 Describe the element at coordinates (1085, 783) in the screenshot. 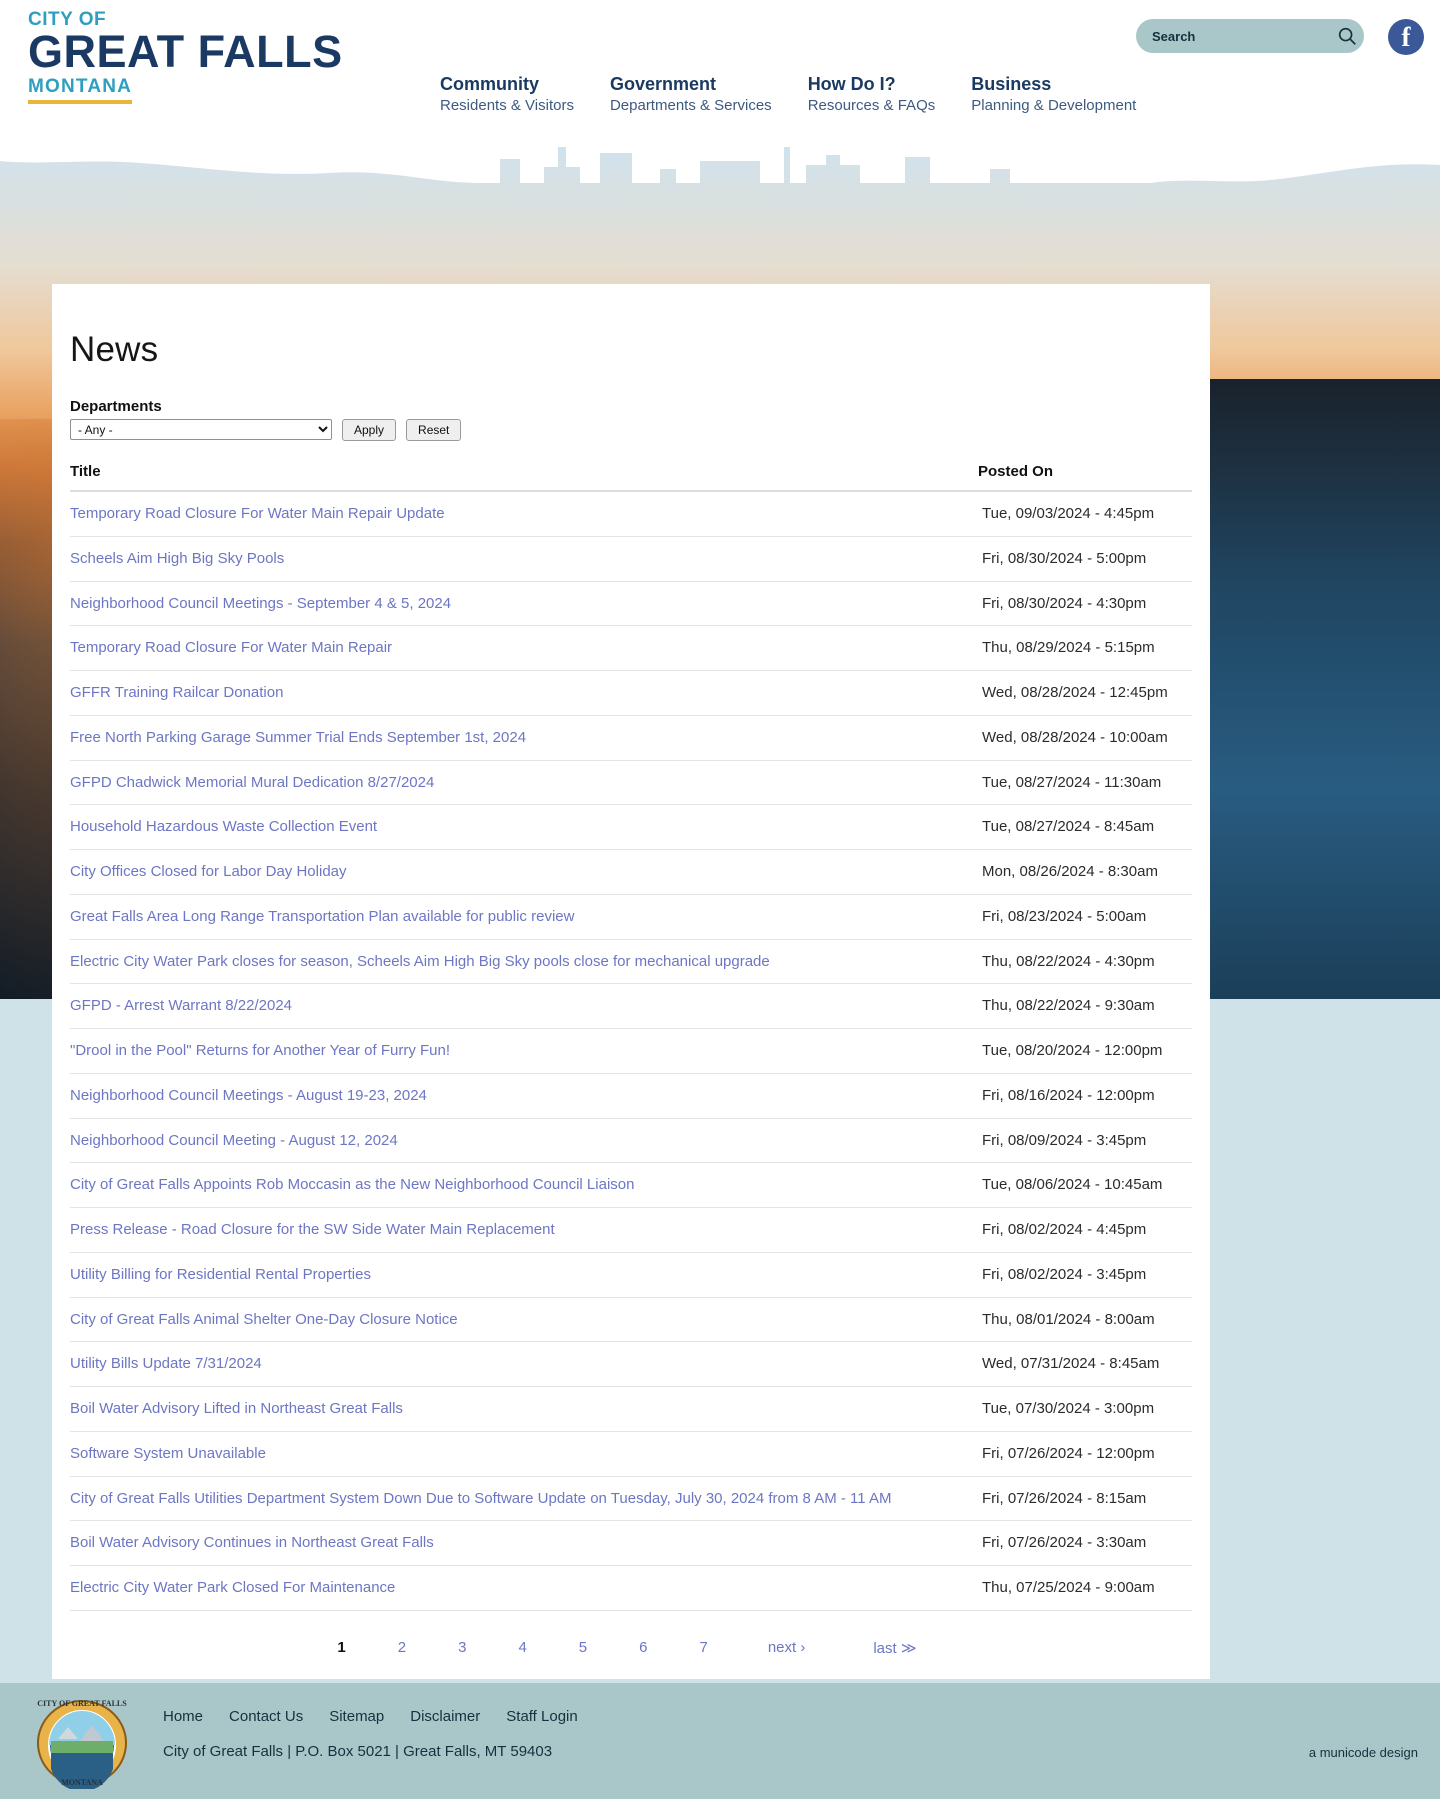

I see `news-posted-cell: Tue, 08/27/2024 - 11:30am` at that location.